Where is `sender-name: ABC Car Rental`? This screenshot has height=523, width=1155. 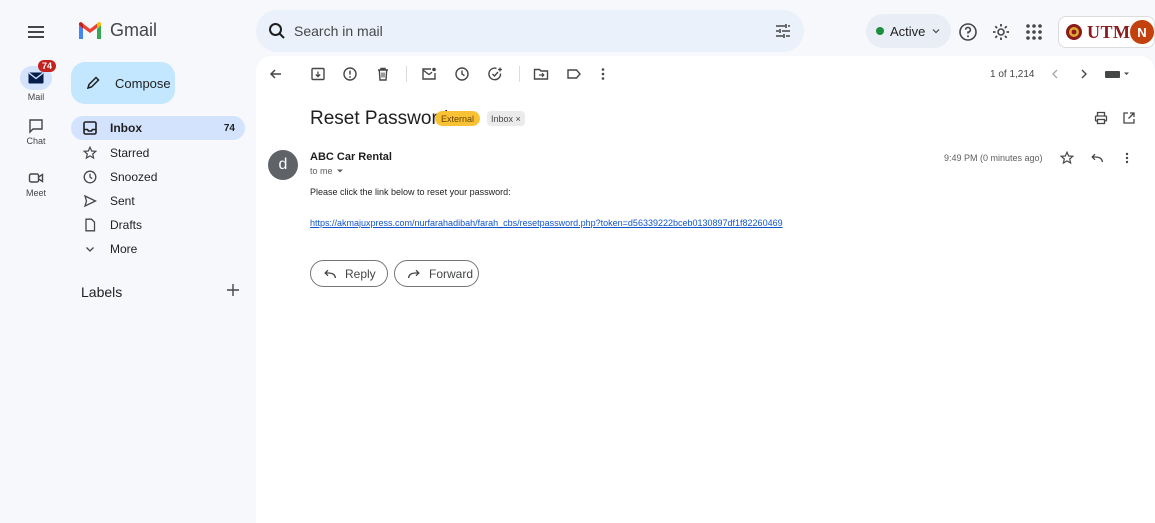 sender-name: ABC Car Rental is located at coordinates (351, 157).